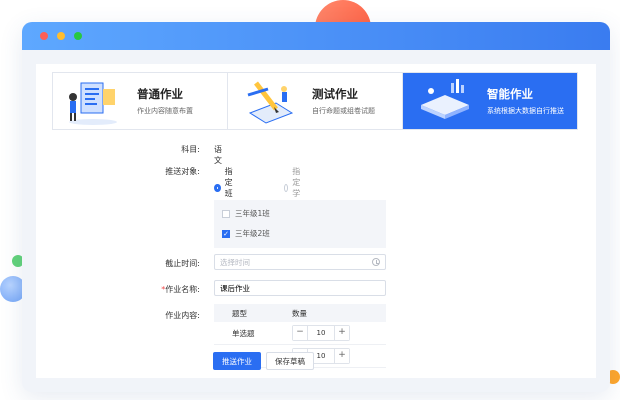  What do you see at coordinates (343, 111) in the screenshot?
I see `card-subtitle: 自行命题或组卷试题` at bounding box center [343, 111].